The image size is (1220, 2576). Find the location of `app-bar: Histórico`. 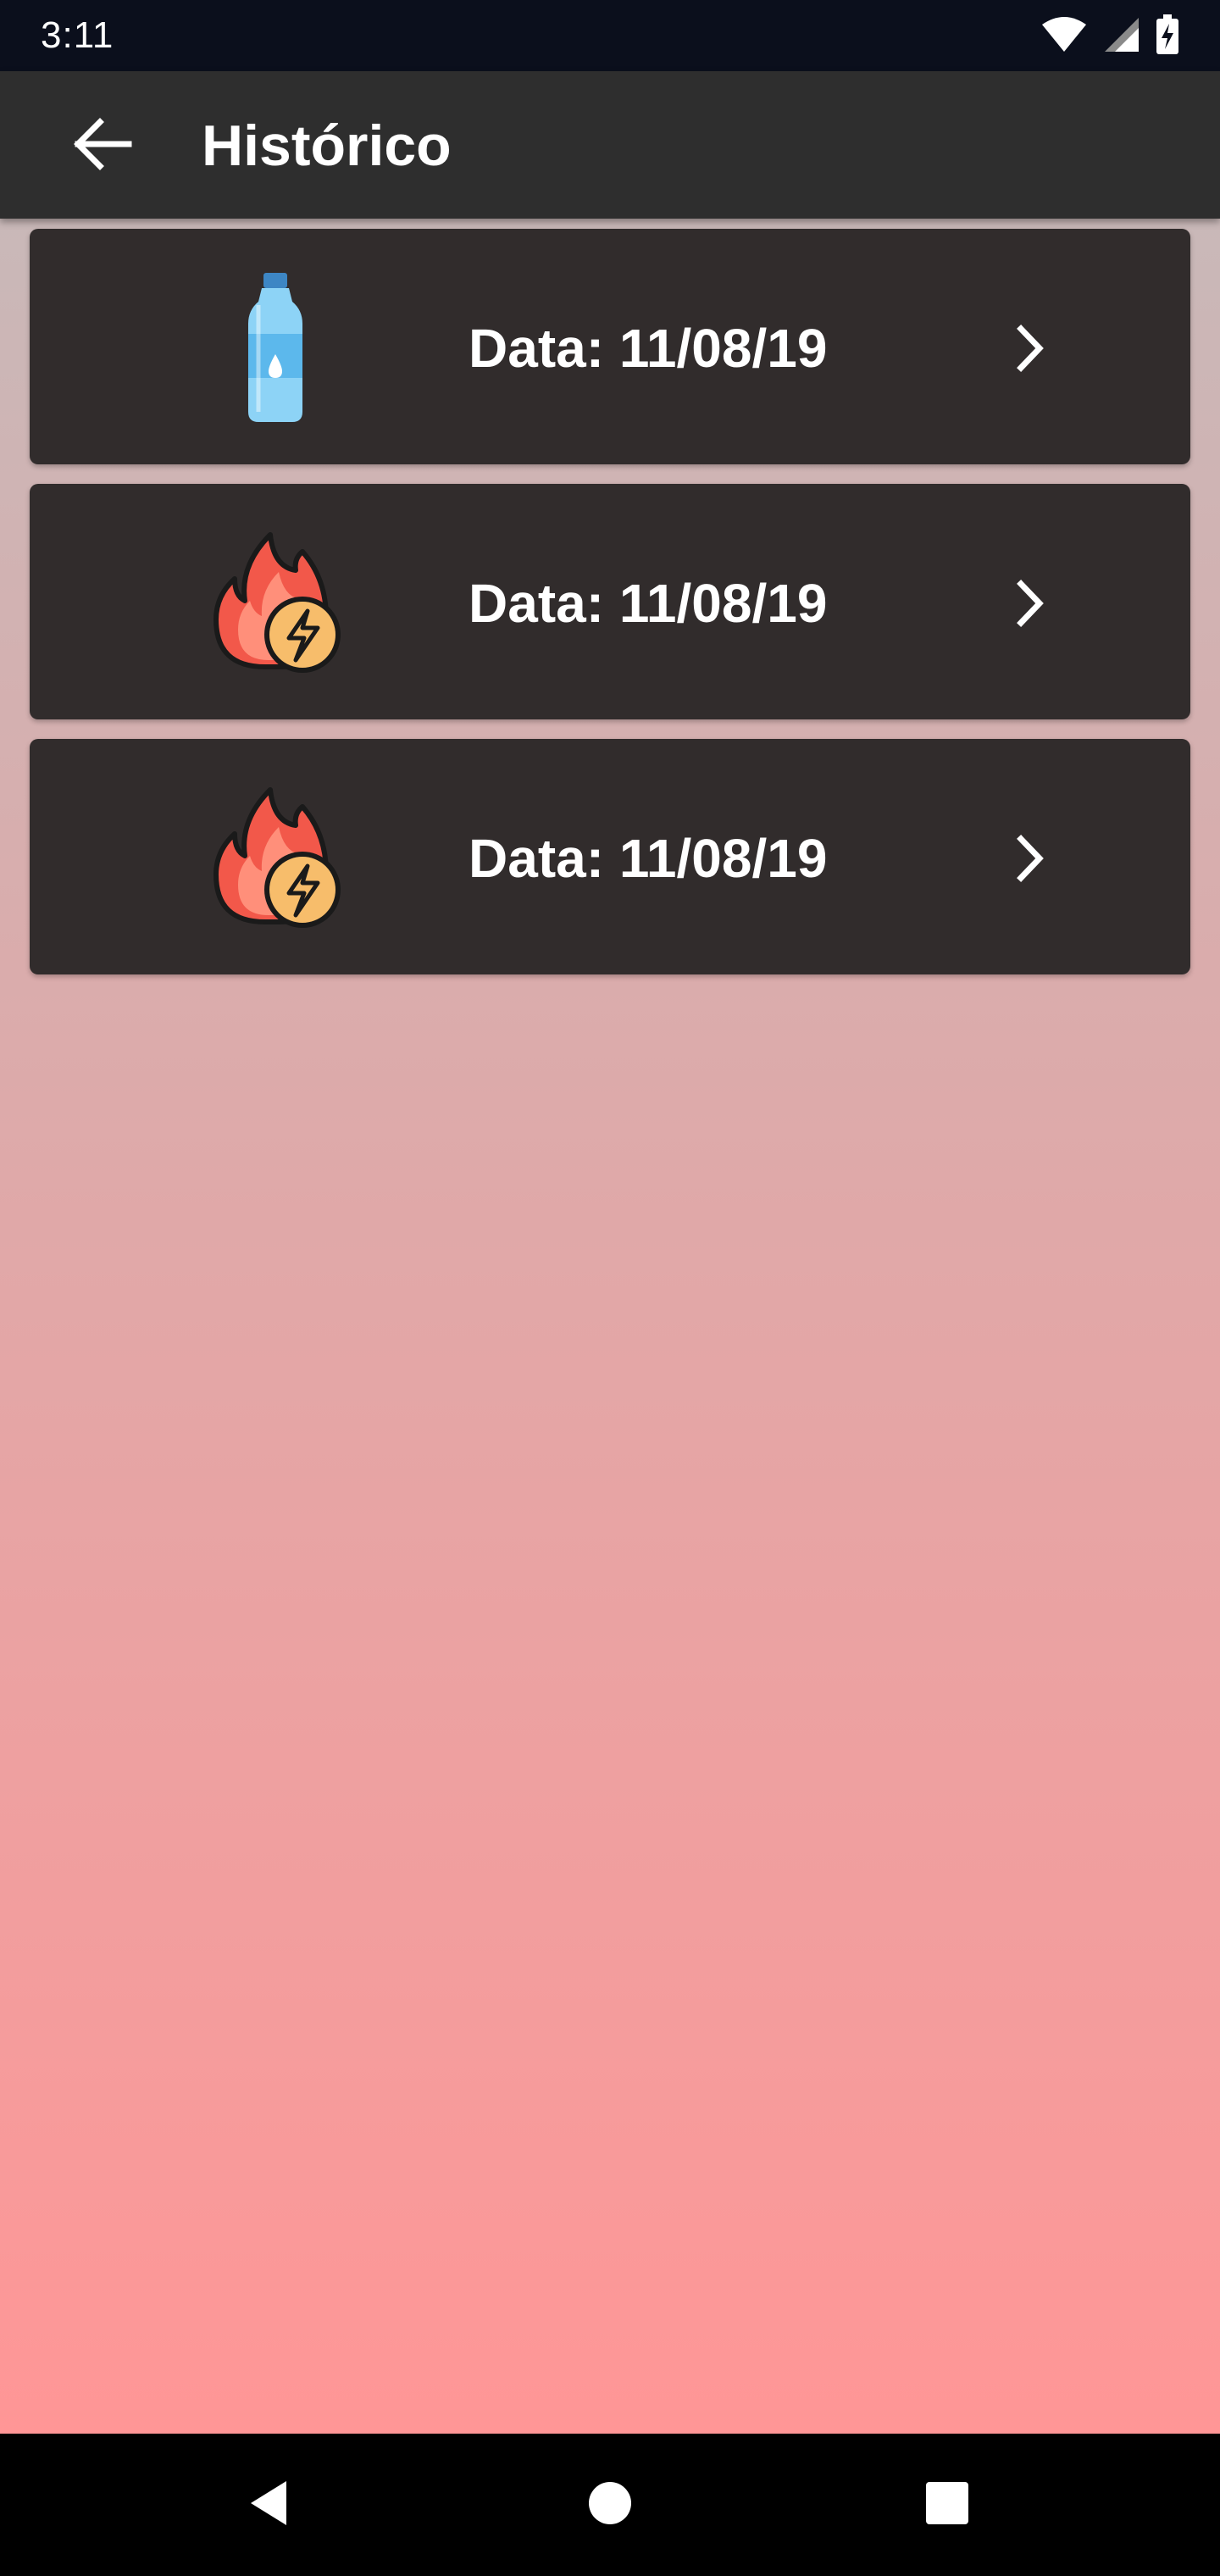

app-bar: Histórico is located at coordinates (610, 145).